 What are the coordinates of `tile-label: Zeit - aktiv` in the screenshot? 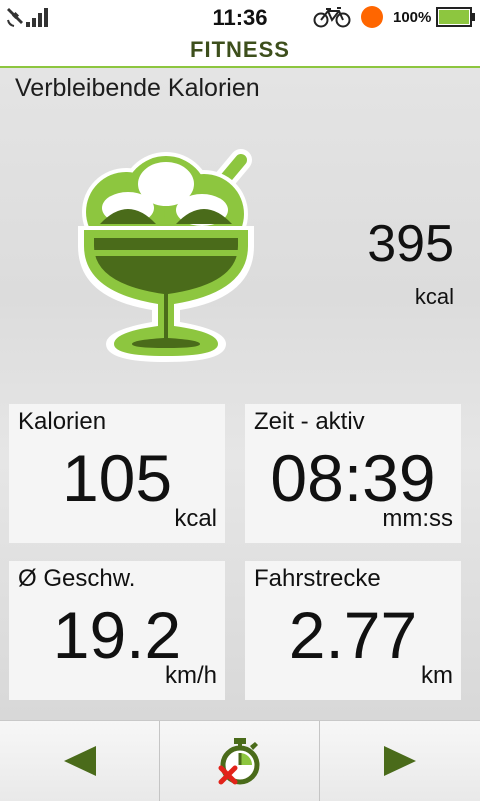 It's located at (309, 421).